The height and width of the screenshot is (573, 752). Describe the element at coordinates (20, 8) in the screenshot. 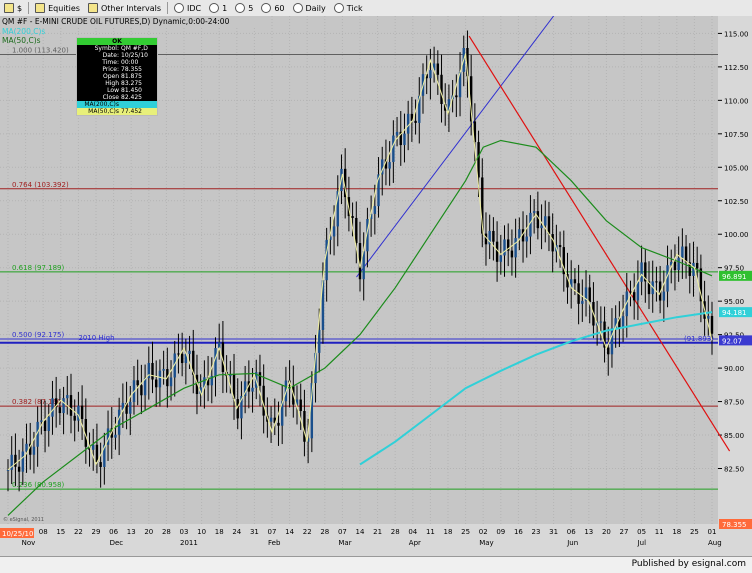

I see `toolbar-item-label: $` at that location.